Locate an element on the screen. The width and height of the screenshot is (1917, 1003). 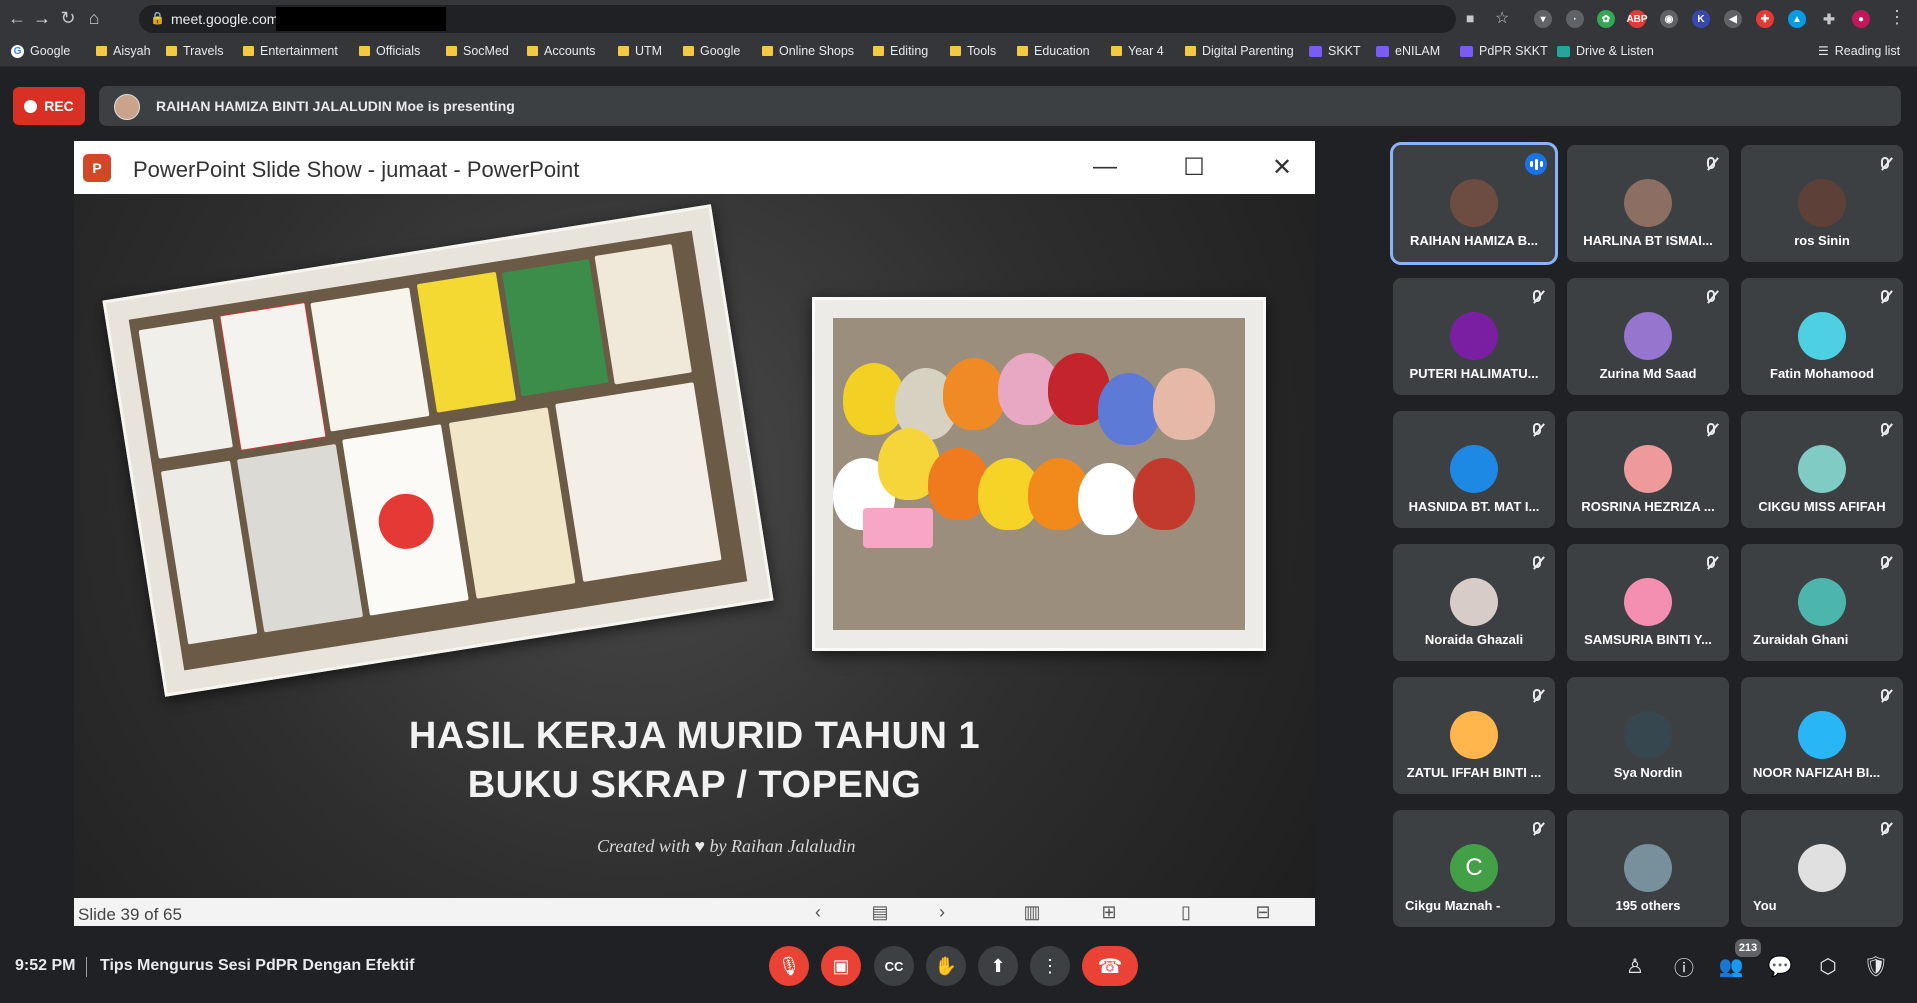
reading-view-icon: ▯ is located at coordinates (1186, 912).